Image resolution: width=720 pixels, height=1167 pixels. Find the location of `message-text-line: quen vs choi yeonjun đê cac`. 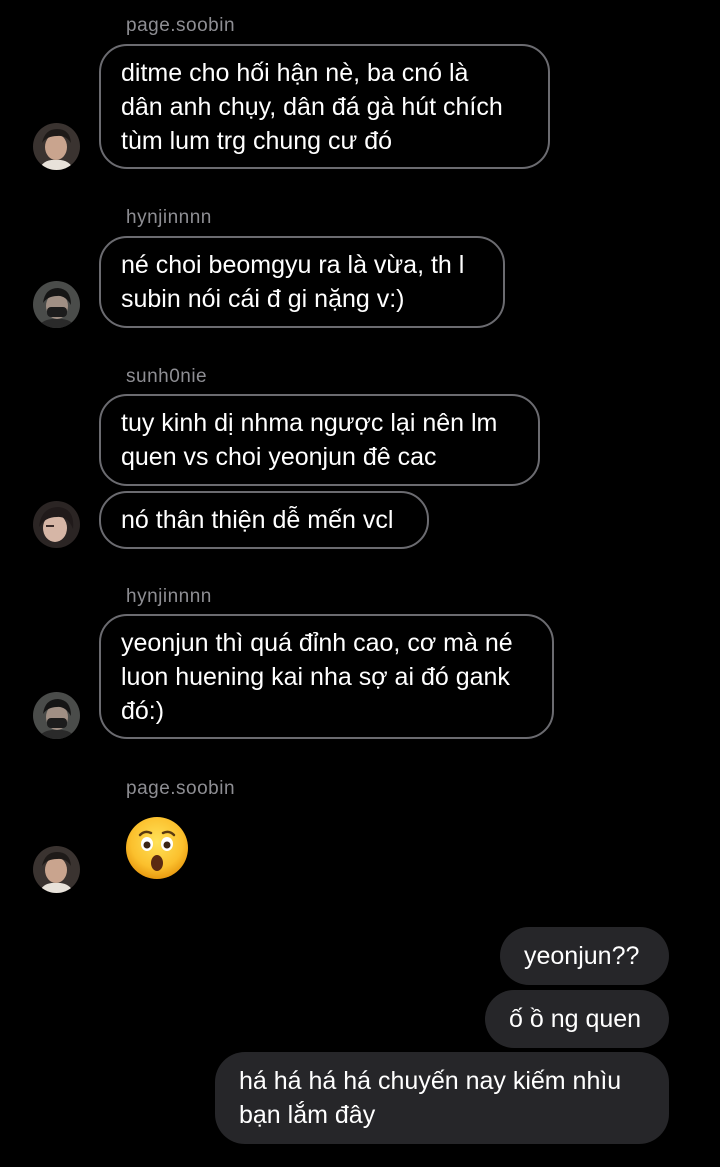

message-text-line: quen vs choi yeonjun đê cac is located at coordinates (279, 457).